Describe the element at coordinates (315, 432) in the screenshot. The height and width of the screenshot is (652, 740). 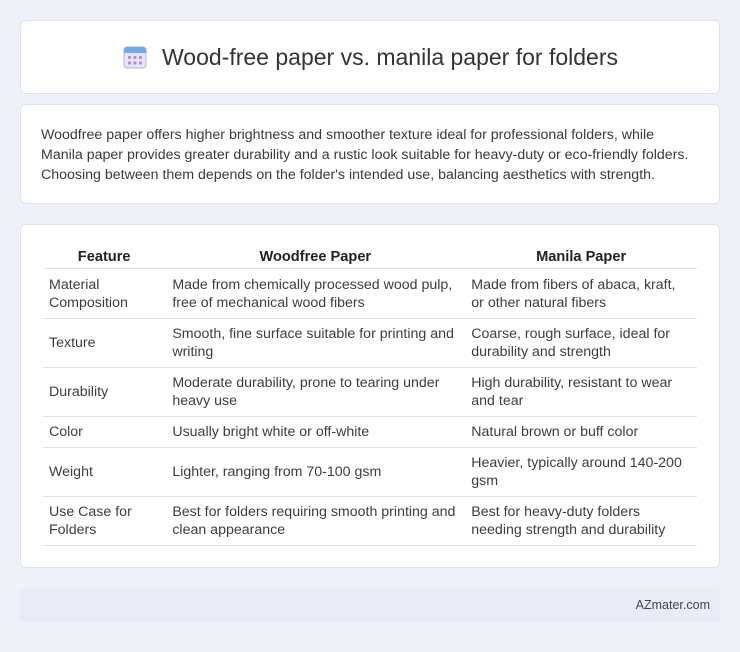
I see `row-woodfree: Usually bright white or off-white` at that location.